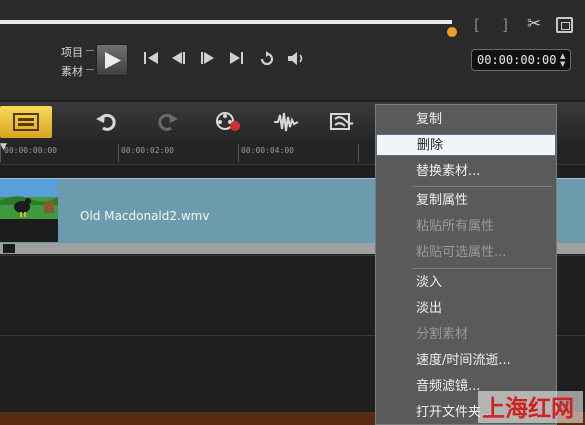  Describe the element at coordinates (147, 150) in the screenshot. I see `ruler-label: 00:00:02:00` at that location.